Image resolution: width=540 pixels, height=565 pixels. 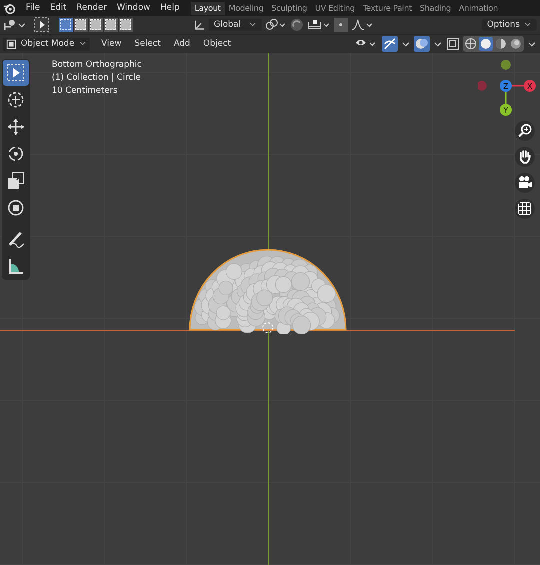 What do you see at coordinates (290, 8) in the screenshot?
I see `workspace-tab: Sculpting` at bounding box center [290, 8].